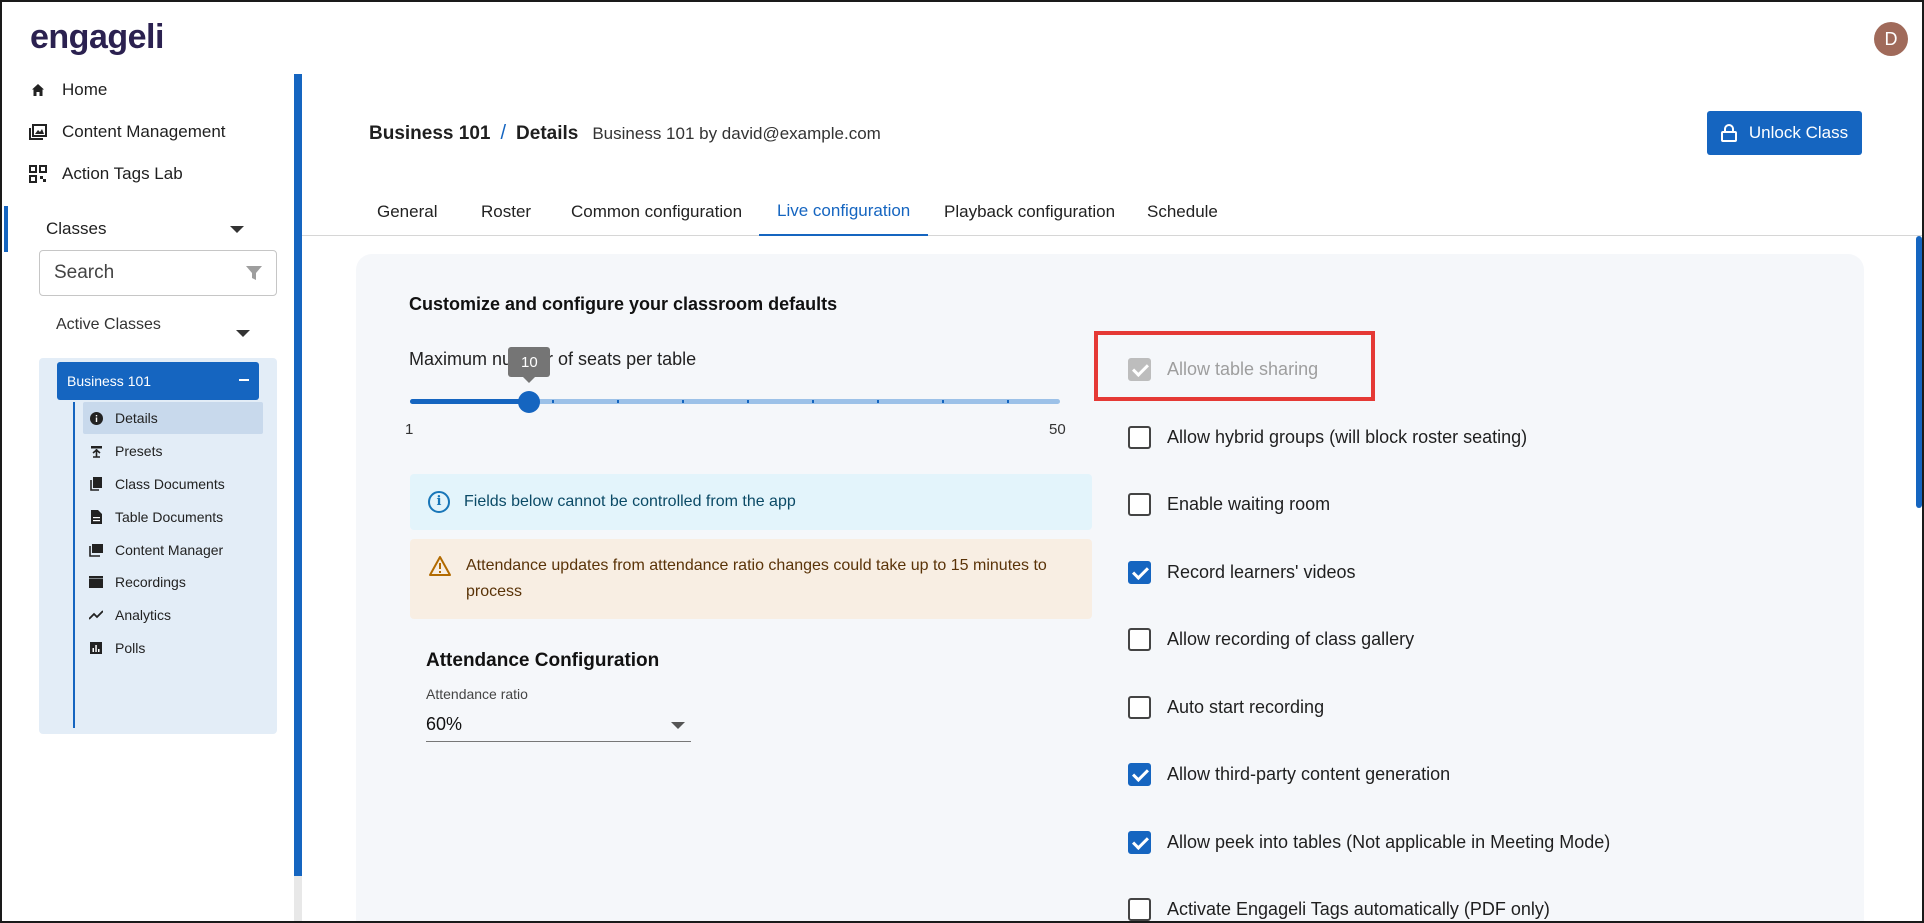 This screenshot has width=1924, height=923. I want to click on sidebar-scrollbar, so click(298, 497).